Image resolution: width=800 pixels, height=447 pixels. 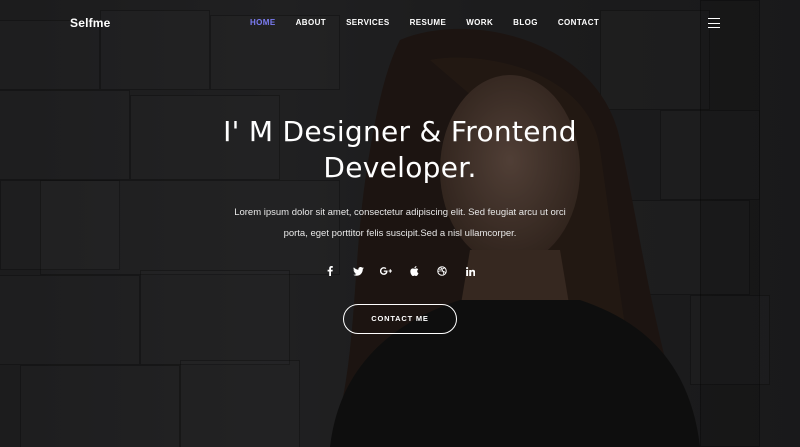 What do you see at coordinates (368, 22) in the screenshot?
I see `nav-item-services: SERVICES` at bounding box center [368, 22].